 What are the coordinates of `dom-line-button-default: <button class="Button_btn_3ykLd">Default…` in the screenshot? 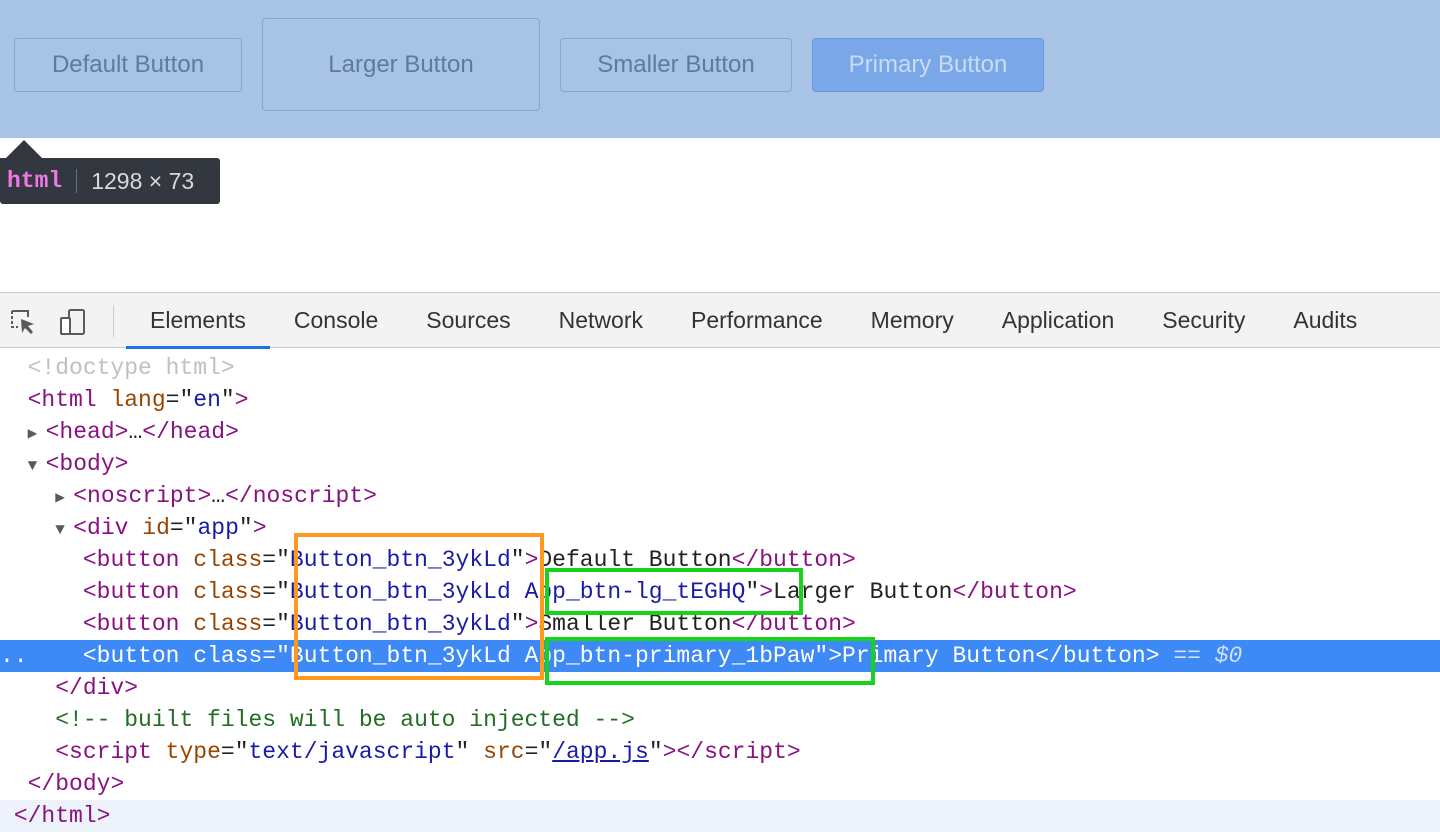 It's located at (720, 560).